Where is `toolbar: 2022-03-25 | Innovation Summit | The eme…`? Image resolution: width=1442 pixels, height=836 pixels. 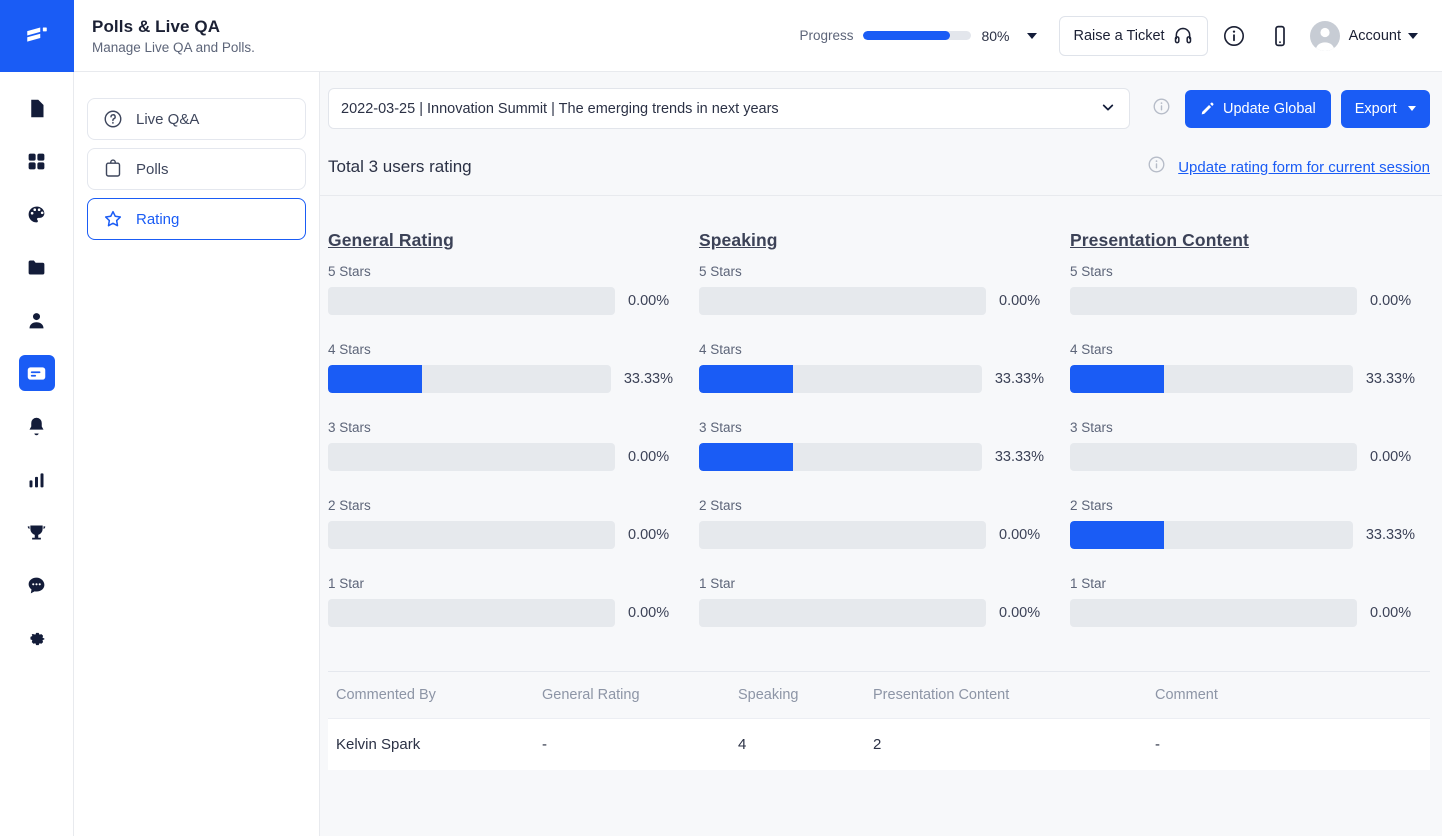 toolbar: 2022-03-25 | Innovation Summit | The eme… is located at coordinates (881, 106).